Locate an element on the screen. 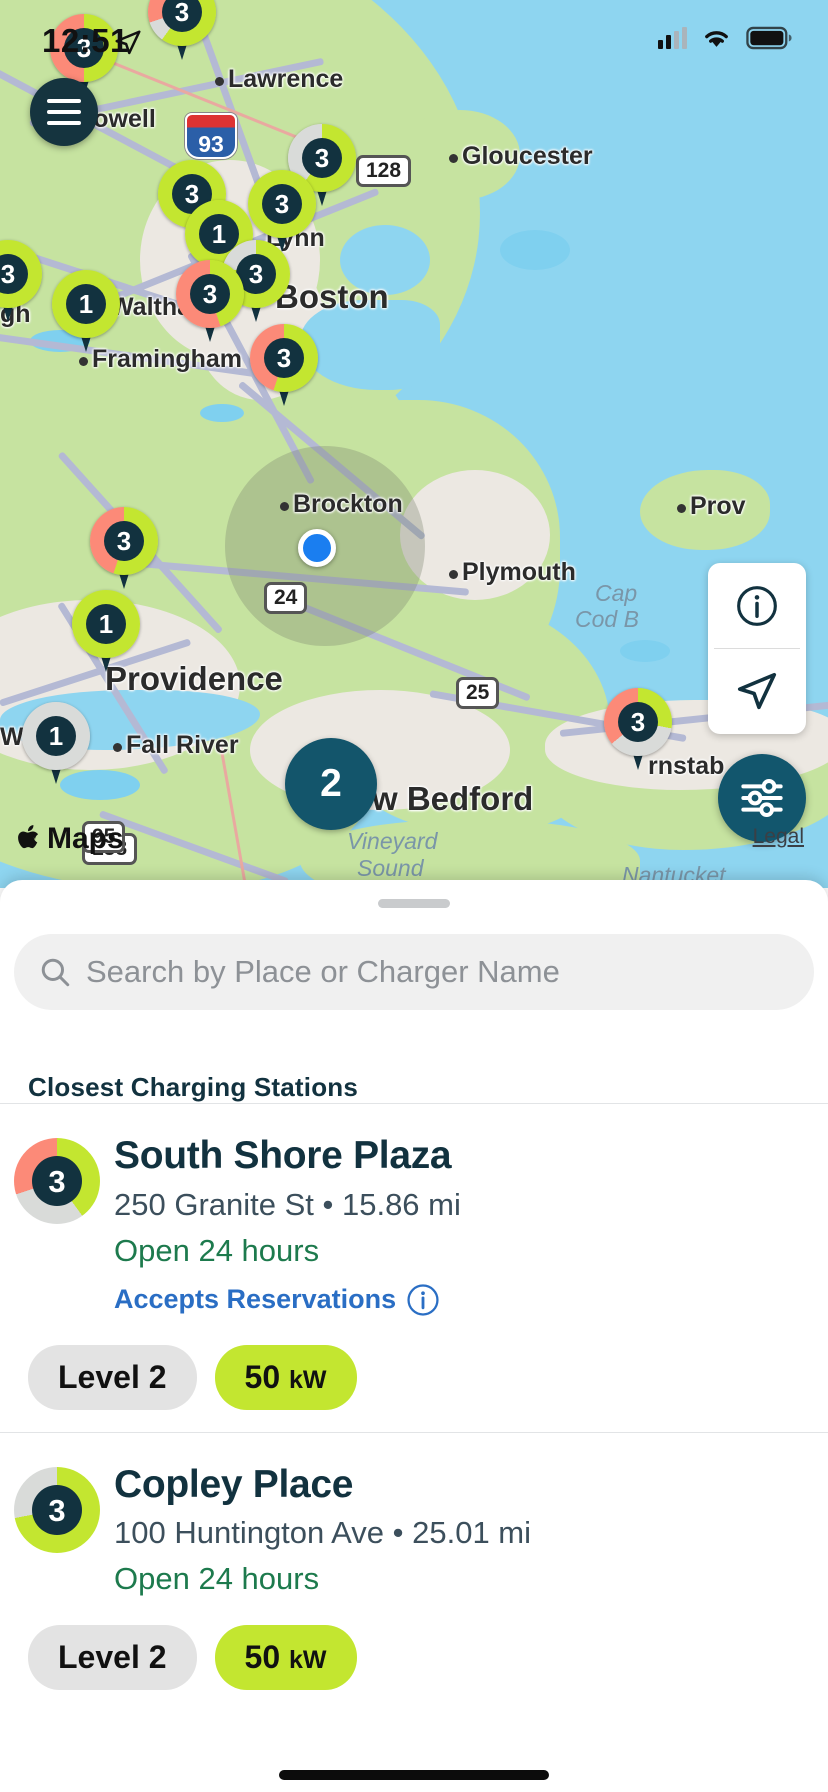 The width and height of the screenshot is (828, 1792). map-route-shield: 24 is located at coordinates (286, 598).